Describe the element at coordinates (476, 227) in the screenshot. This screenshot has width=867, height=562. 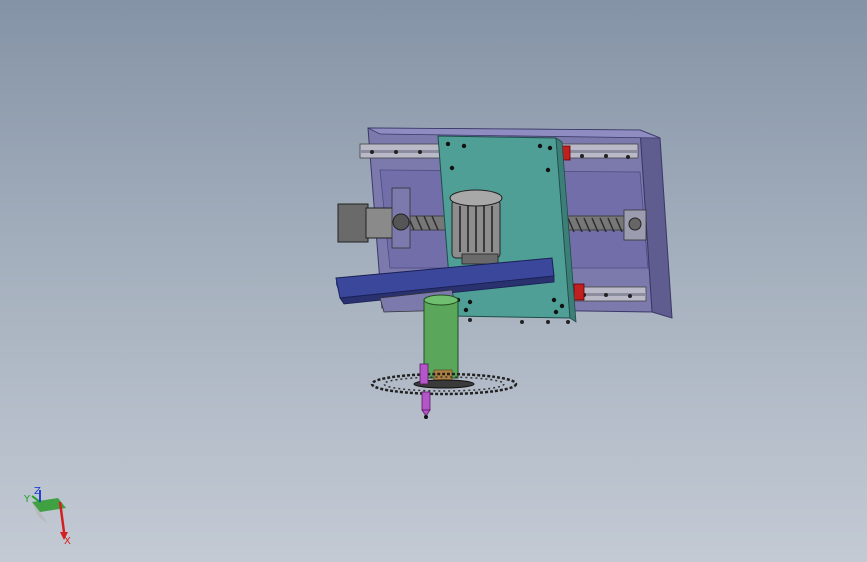
I see `drive-motor` at that location.